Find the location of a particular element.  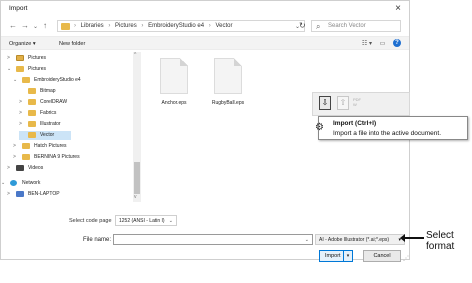

code-page-value: 1252 (ANSI - Latin I) is located at coordinates (142, 221).